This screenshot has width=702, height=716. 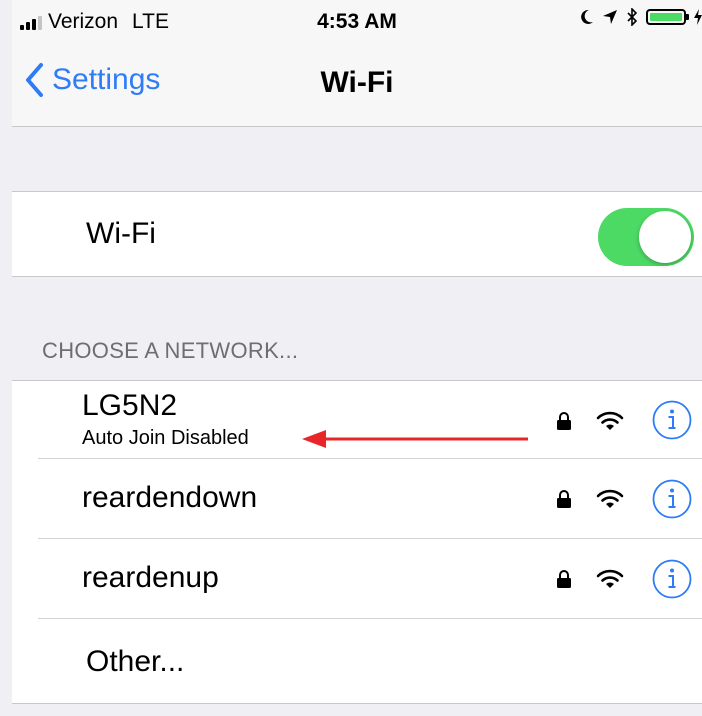 What do you see at coordinates (121, 233) in the screenshot?
I see `wifi-label: Wi-Fi` at bounding box center [121, 233].